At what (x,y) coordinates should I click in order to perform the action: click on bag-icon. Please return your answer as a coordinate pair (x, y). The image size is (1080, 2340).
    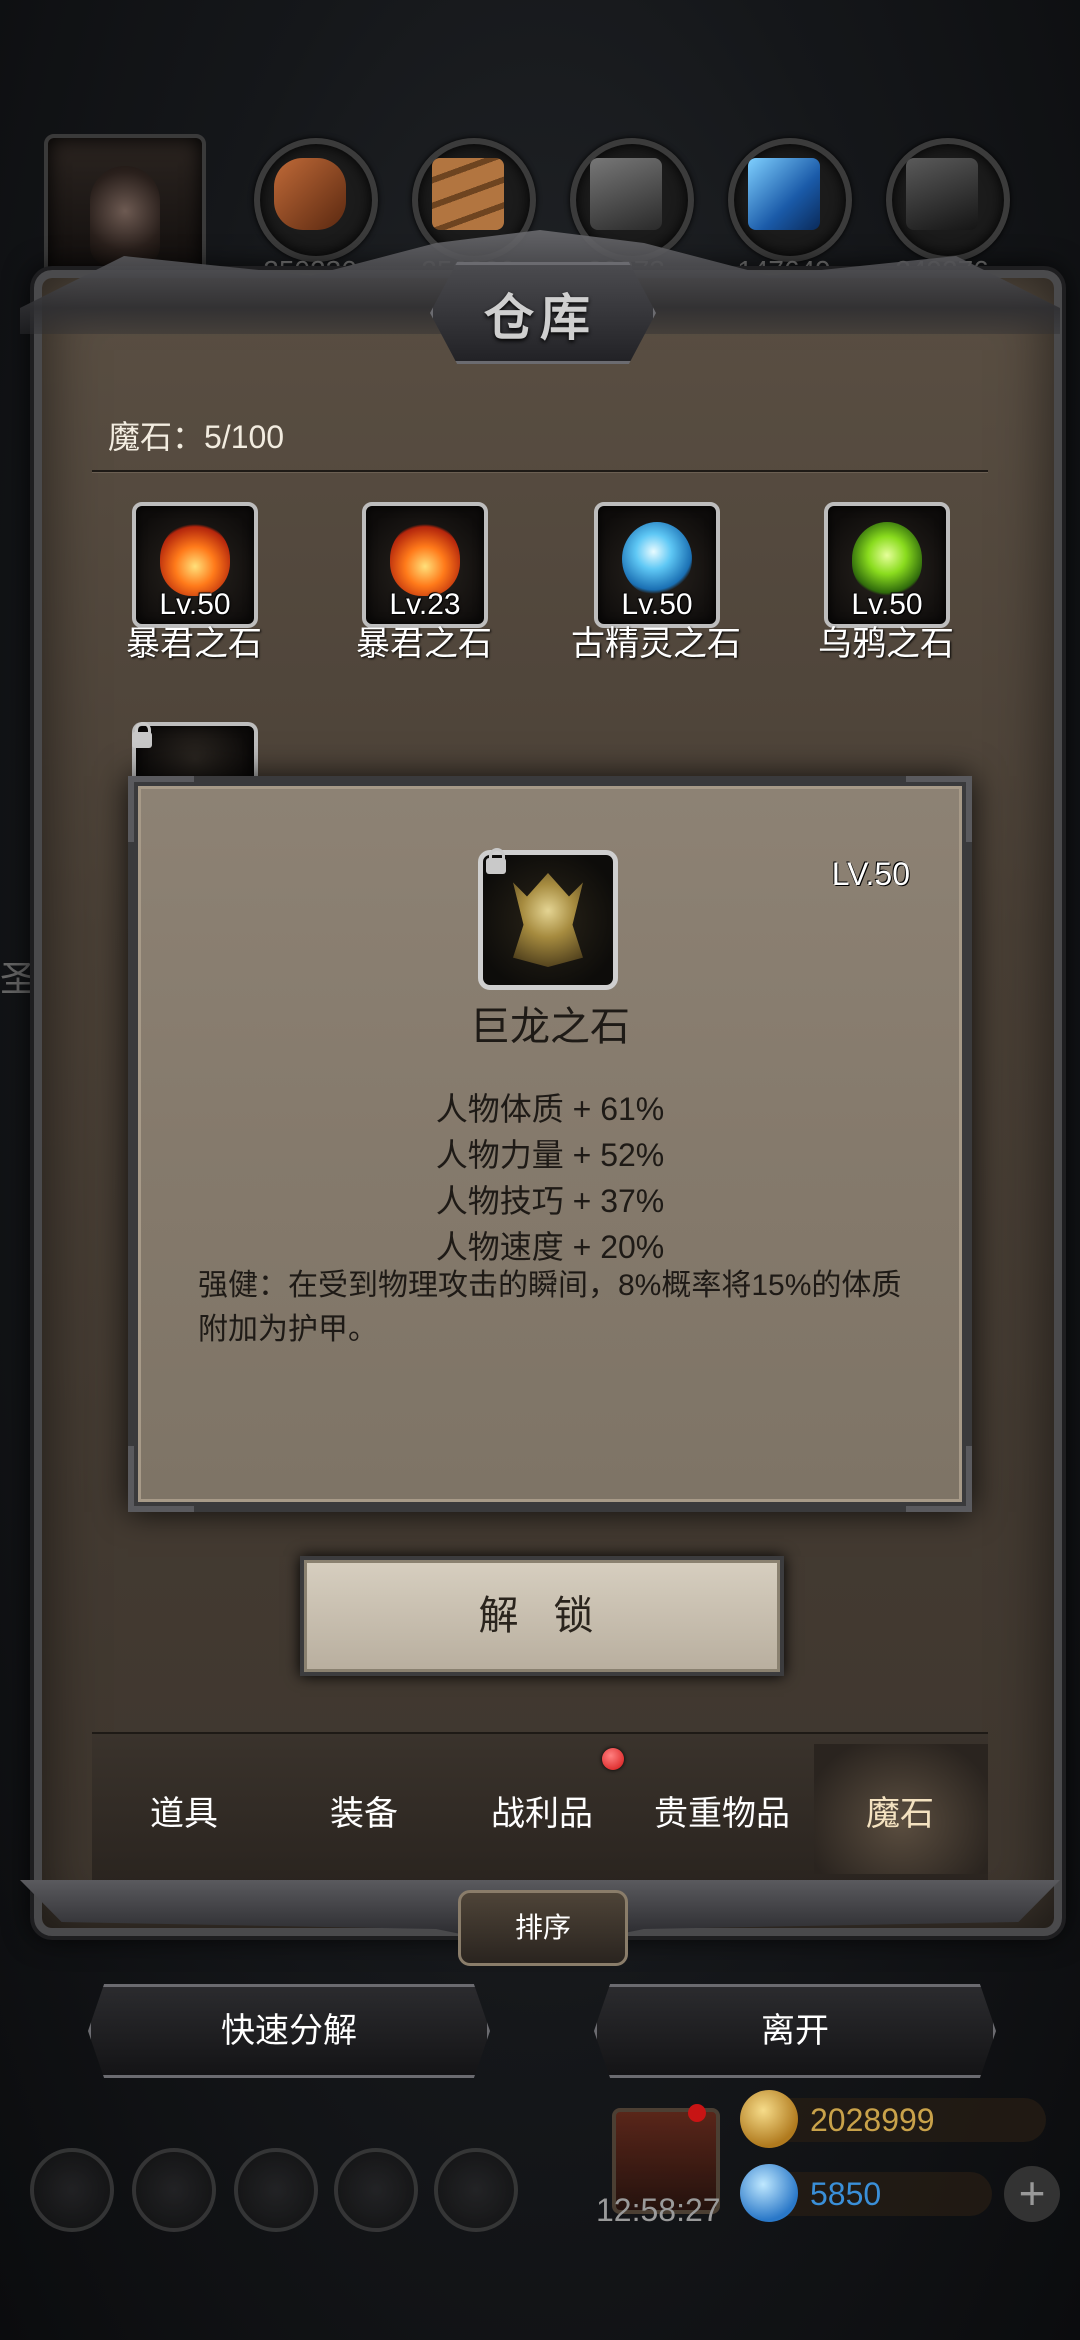
    Looking at the image, I should click on (476, 2190).